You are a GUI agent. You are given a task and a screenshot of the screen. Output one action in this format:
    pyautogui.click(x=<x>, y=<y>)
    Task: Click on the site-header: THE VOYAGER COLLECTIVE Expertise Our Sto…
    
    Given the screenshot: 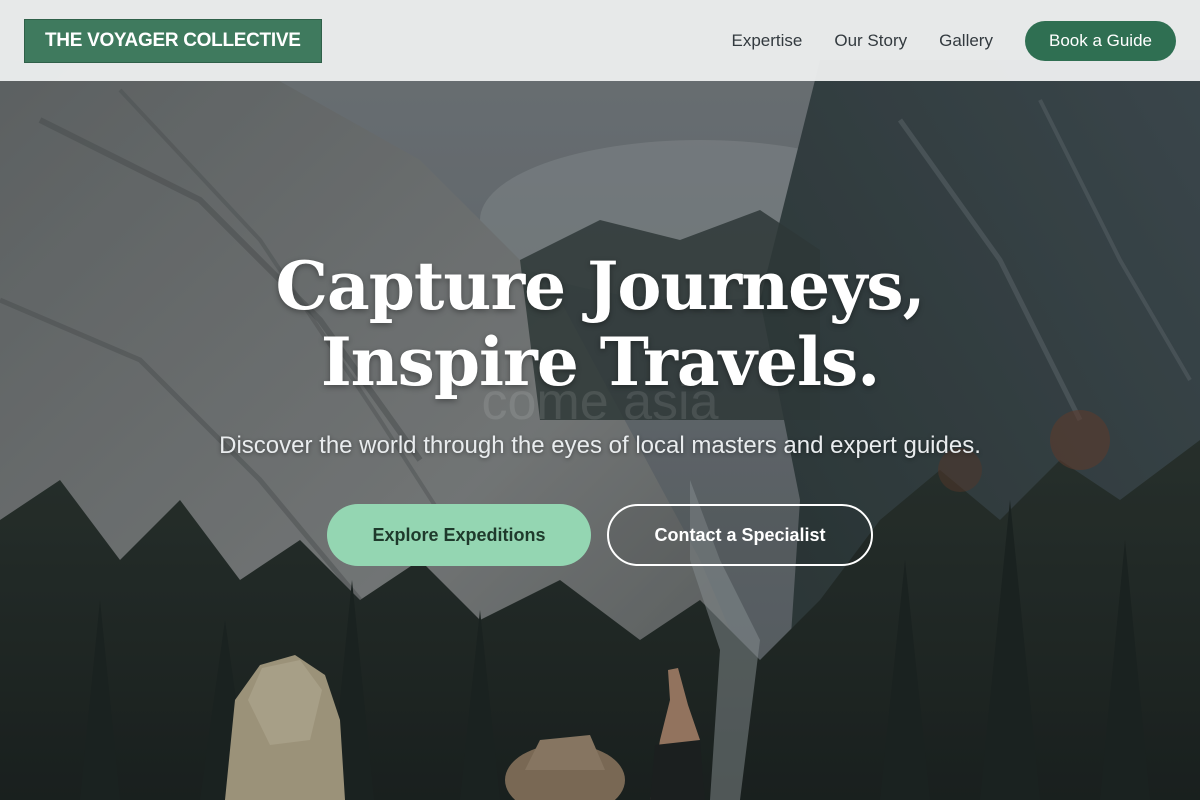 What is the action you would take?
    pyautogui.click(x=600, y=40)
    